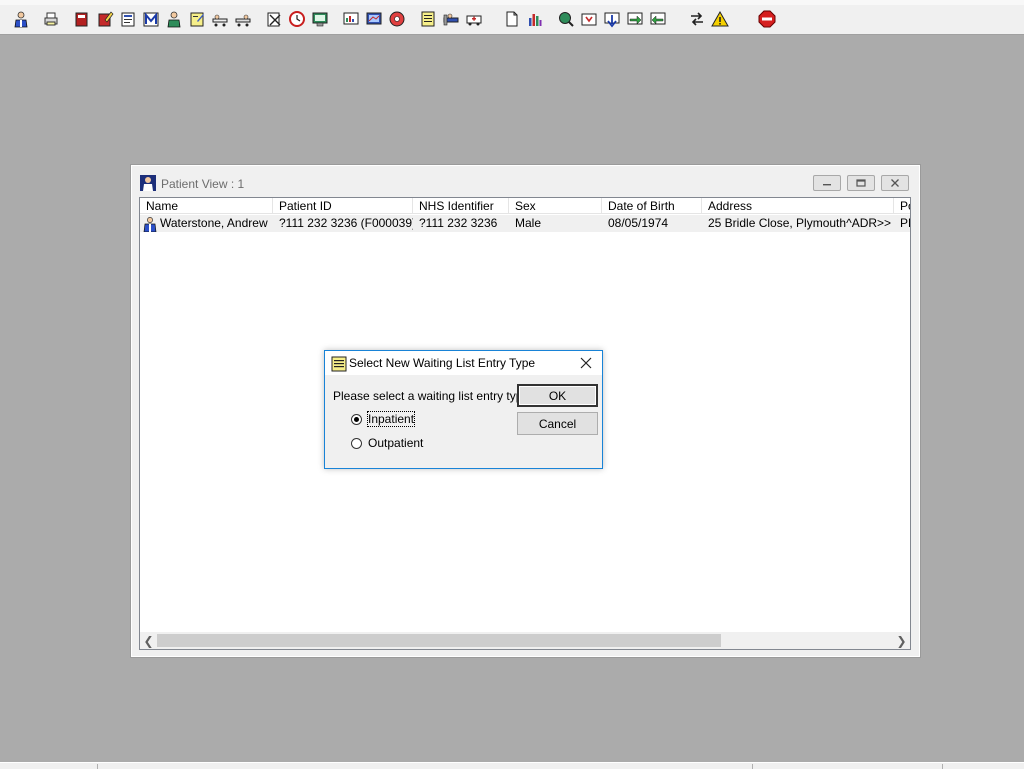 This screenshot has height=769, width=1024. What do you see at coordinates (243, 19) in the screenshot?
I see `stretcher-alt-icon` at bounding box center [243, 19].